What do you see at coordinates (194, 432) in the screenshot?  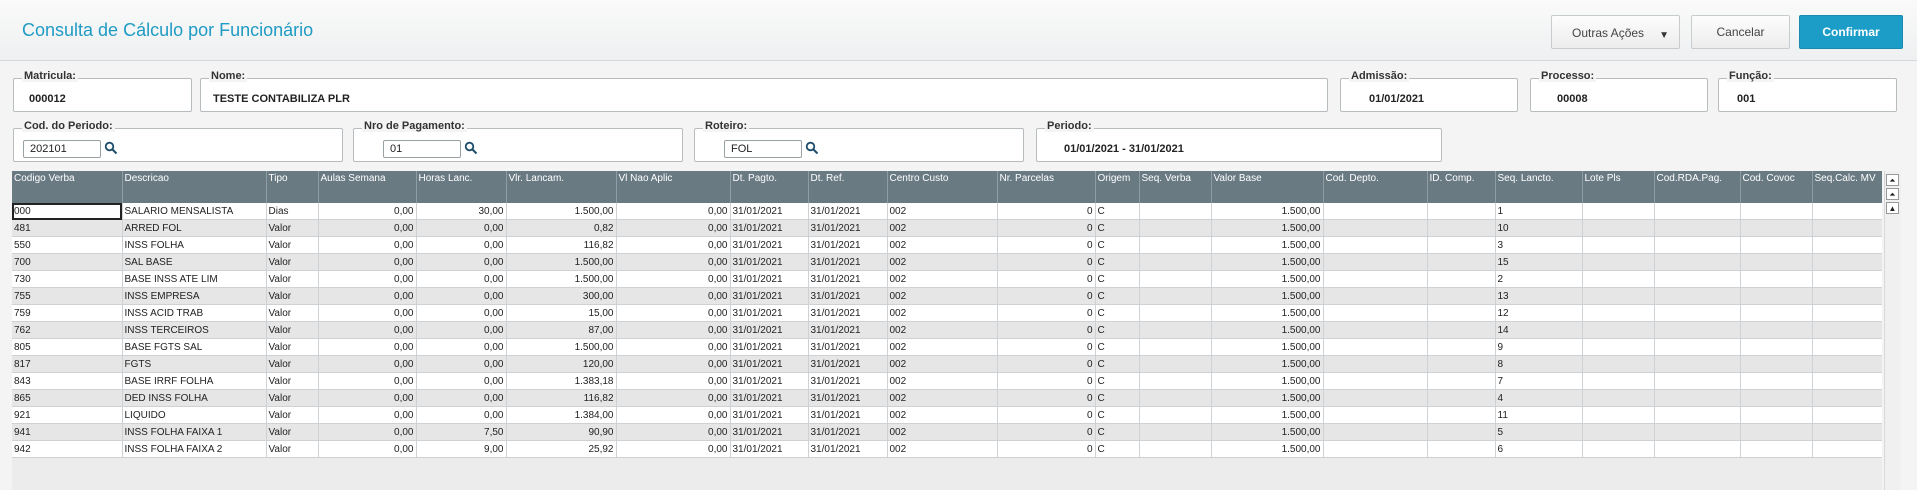 I see `table-cell: INSS FOLHA FAIXA 1` at bounding box center [194, 432].